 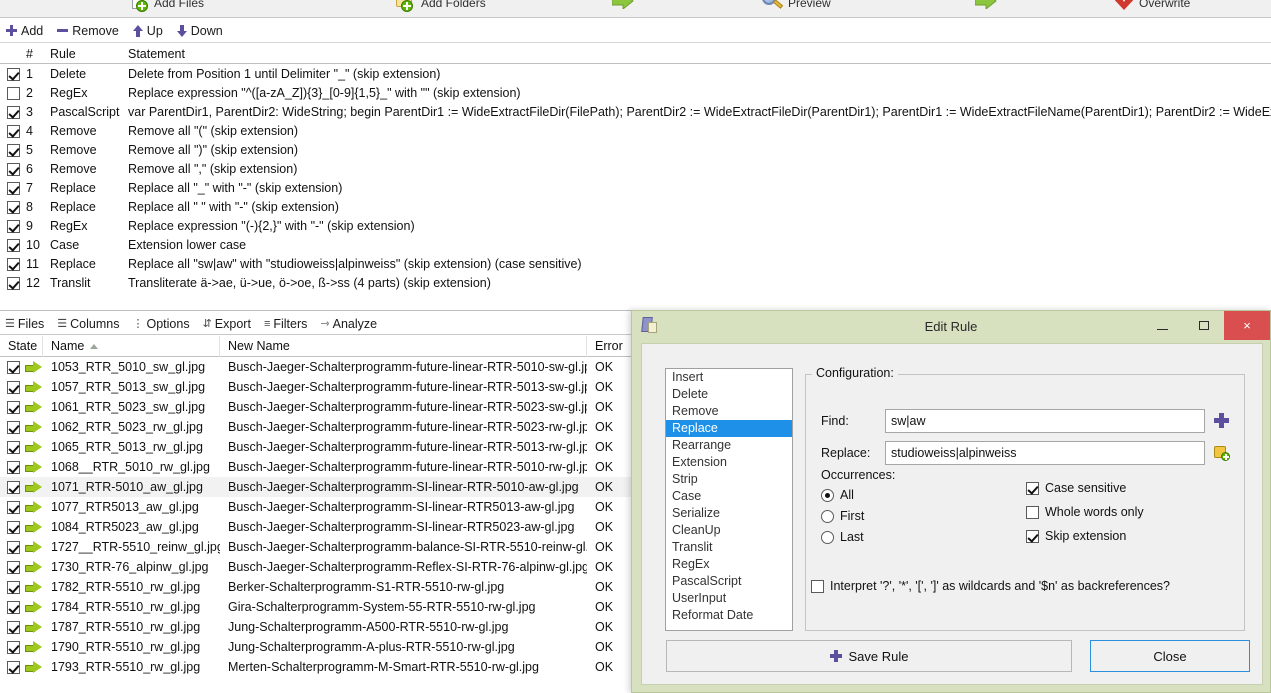 What do you see at coordinates (348, 324) in the screenshot?
I see `analyze-menu-button: ⇾ Analyze` at bounding box center [348, 324].